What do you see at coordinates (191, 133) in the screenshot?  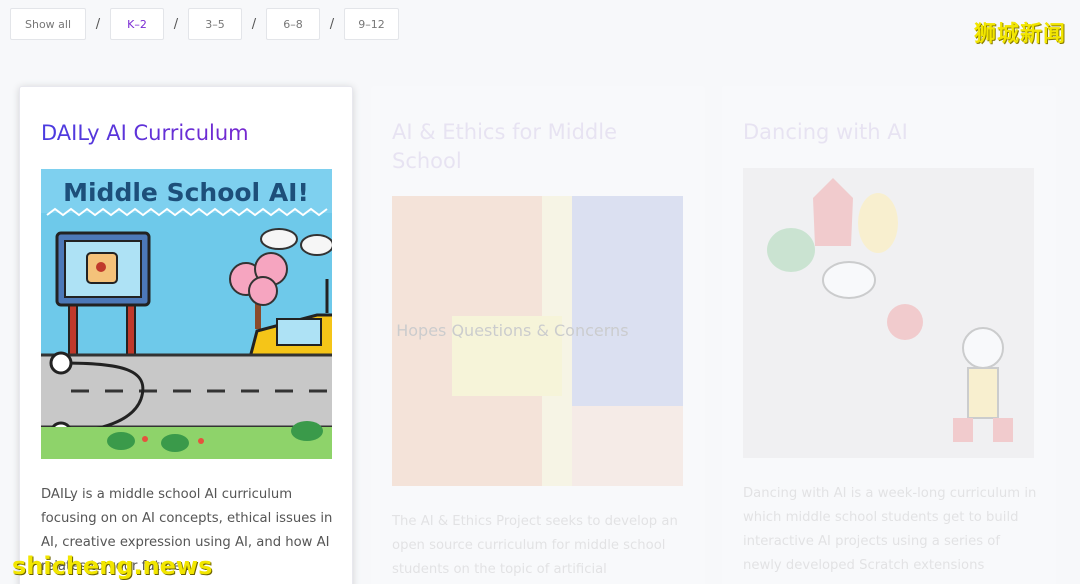 I see `card-title: DAILy AI Curriculum` at bounding box center [191, 133].